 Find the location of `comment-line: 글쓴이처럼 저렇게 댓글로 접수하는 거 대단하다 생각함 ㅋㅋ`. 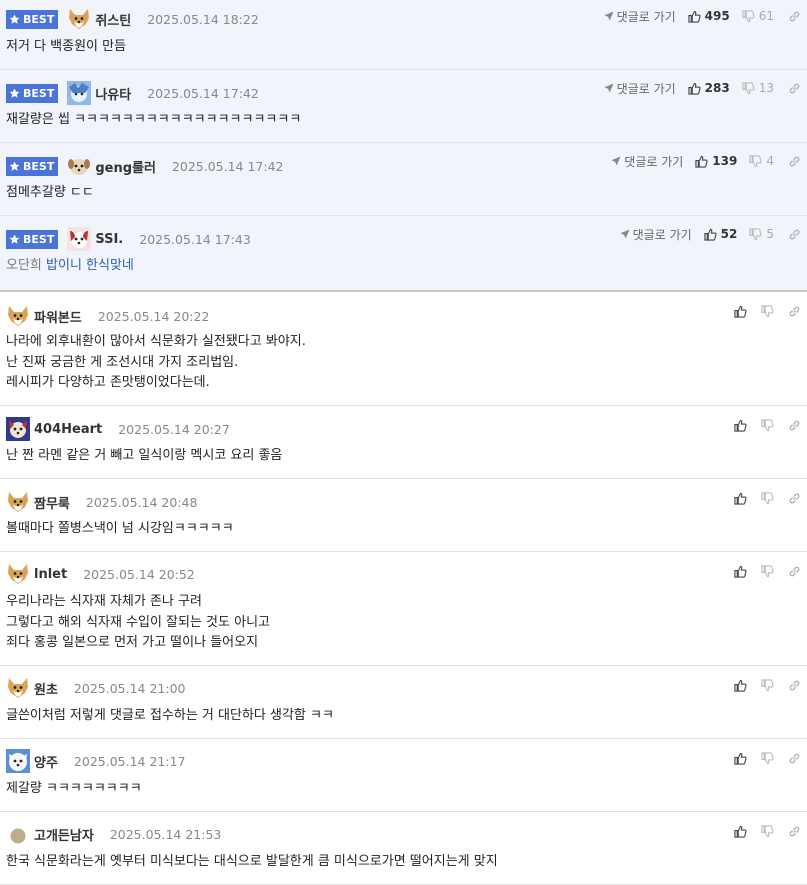

comment-line: 글쓴이처럼 저렇게 댓글로 접수하는 거 대단하다 생각함 ㅋㅋ is located at coordinates (170, 715).